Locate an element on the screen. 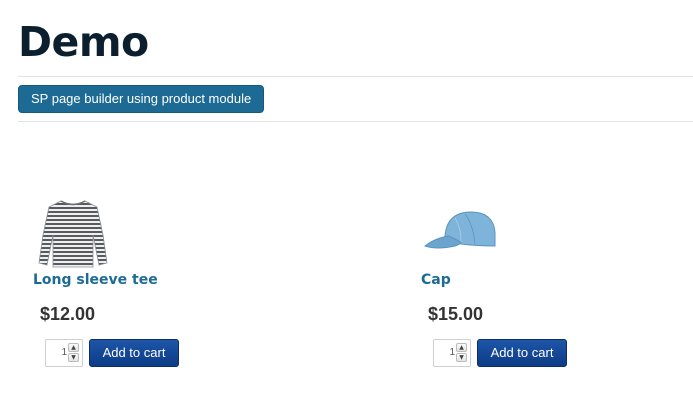  long-sleeve-tee-image is located at coordinates (73, 232).